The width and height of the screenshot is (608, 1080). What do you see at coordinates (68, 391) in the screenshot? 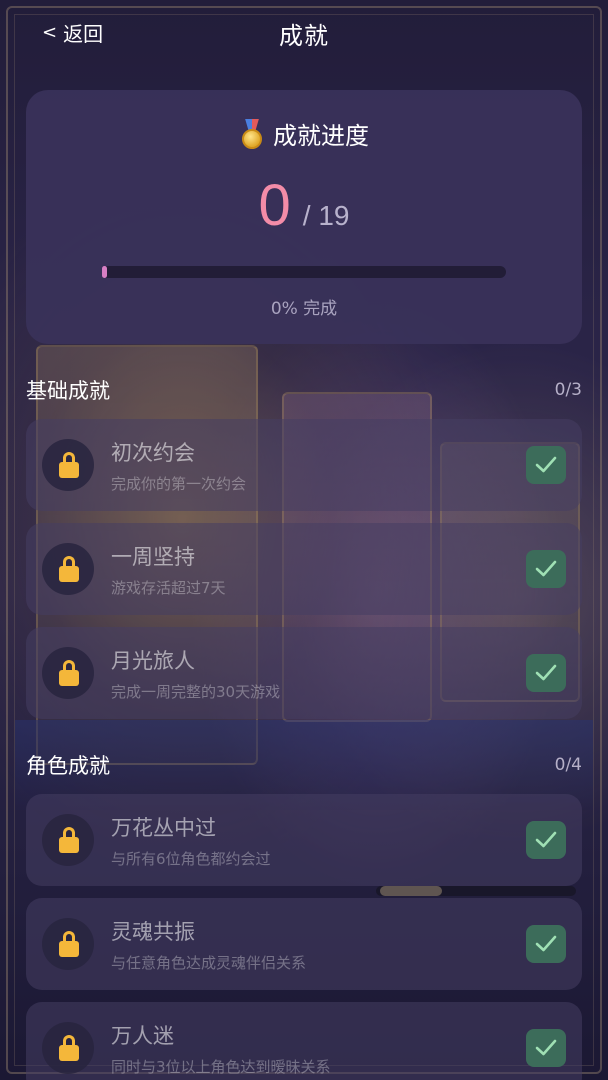
I see `section-title: 基础成就` at bounding box center [68, 391].